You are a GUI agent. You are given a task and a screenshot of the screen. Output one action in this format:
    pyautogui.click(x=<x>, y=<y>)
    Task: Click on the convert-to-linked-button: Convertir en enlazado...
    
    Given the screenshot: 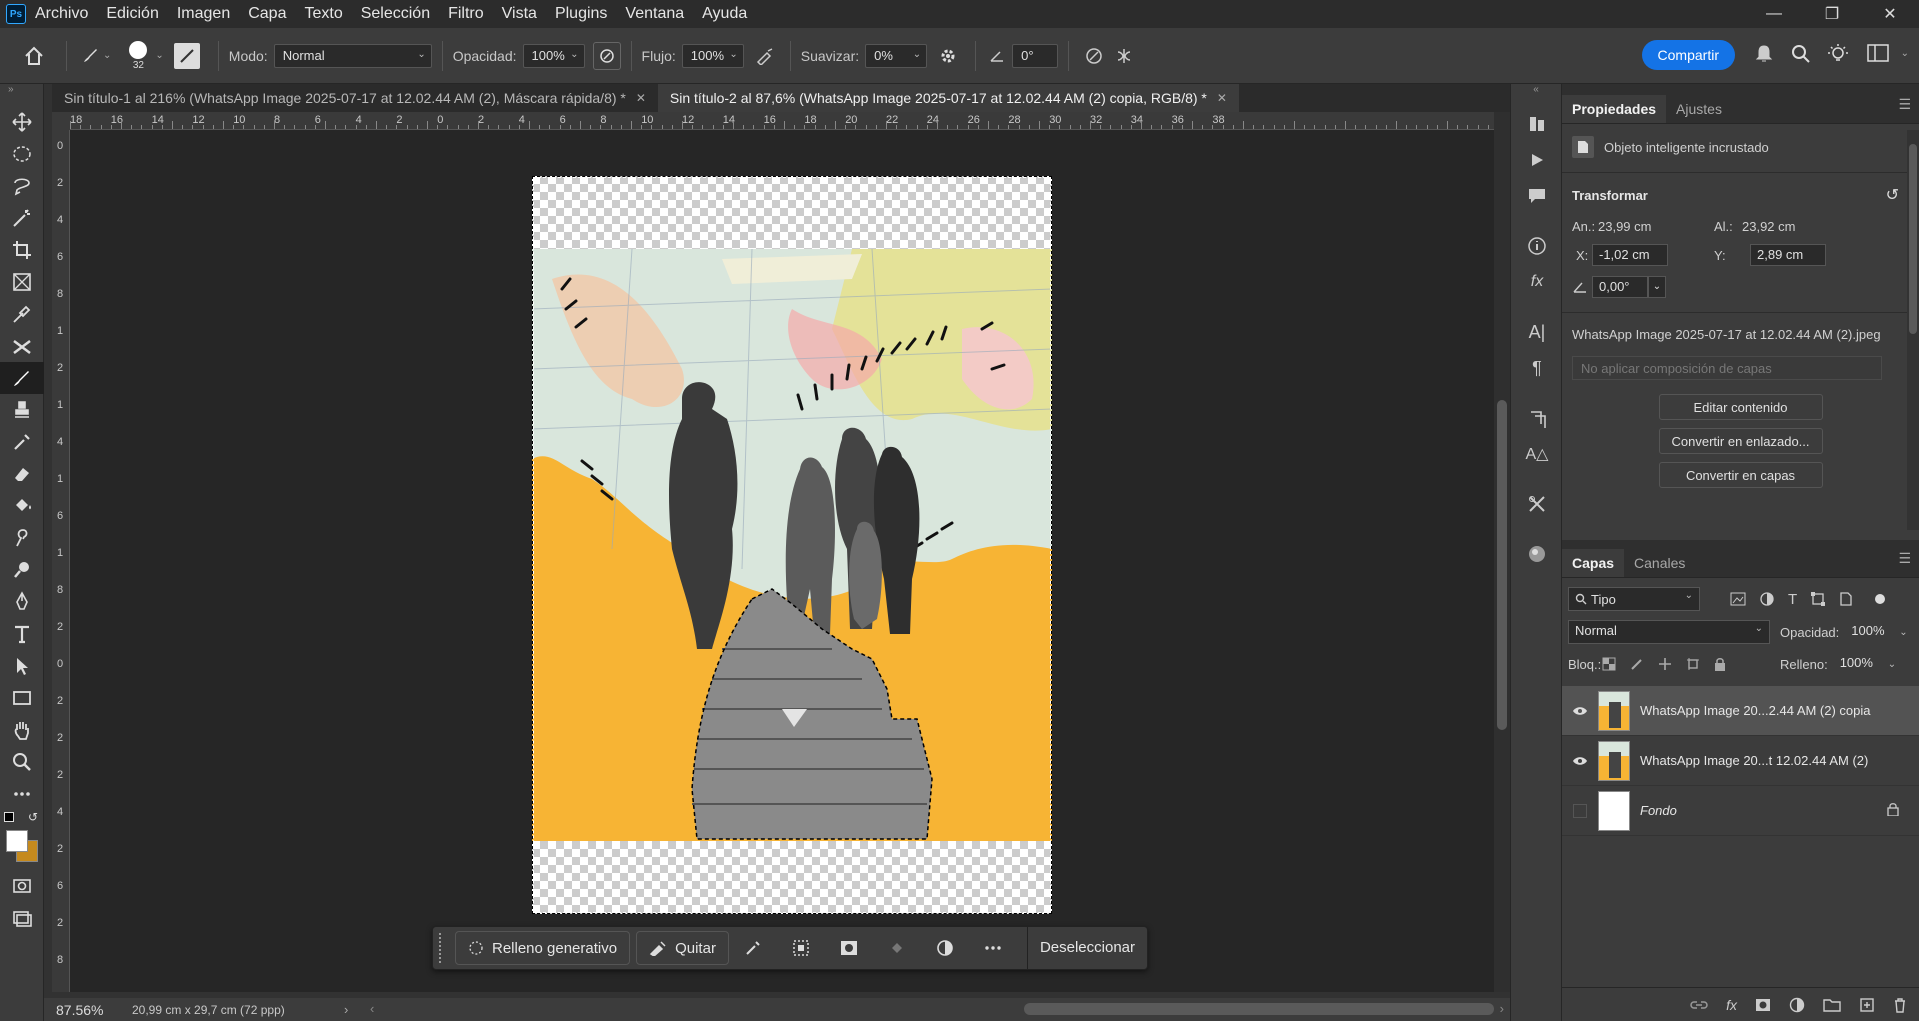 What is the action you would take?
    pyautogui.click(x=1740, y=441)
    